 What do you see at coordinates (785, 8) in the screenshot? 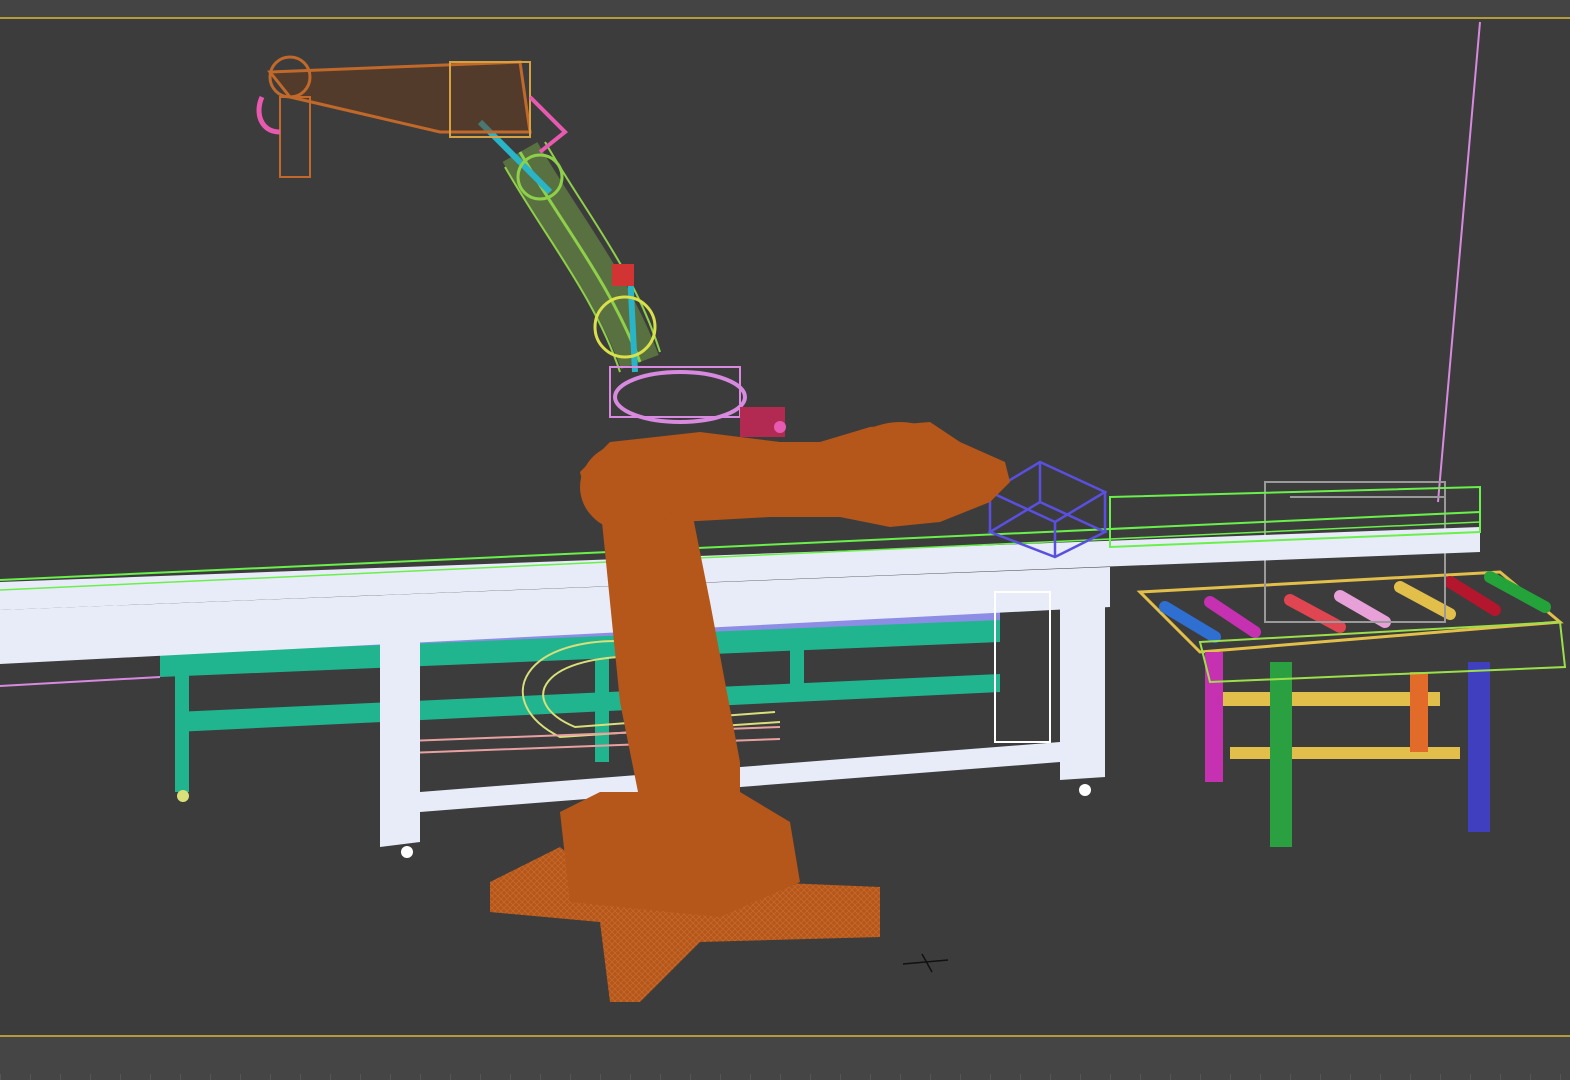
I see `top-toolbar-strip` at bounding box center [785, 8].